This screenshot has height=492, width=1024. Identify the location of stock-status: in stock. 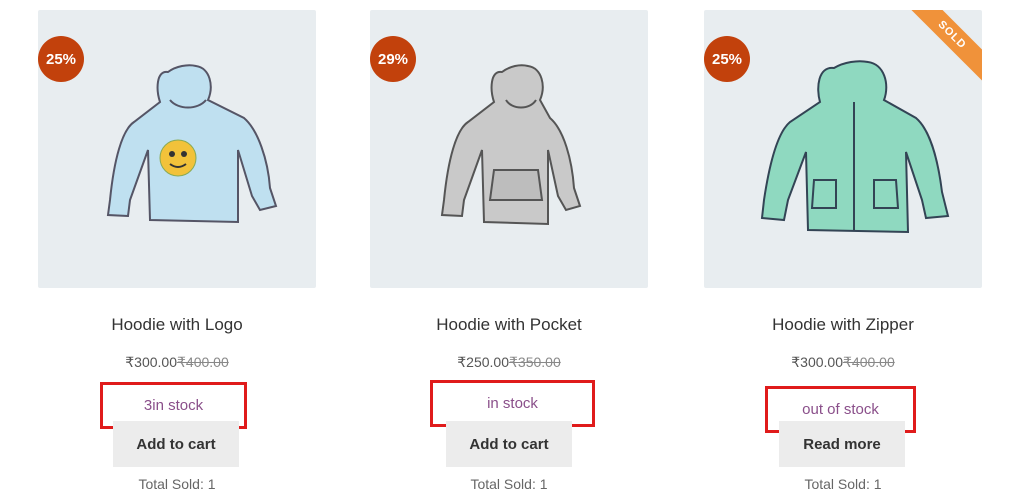
(512, 403).